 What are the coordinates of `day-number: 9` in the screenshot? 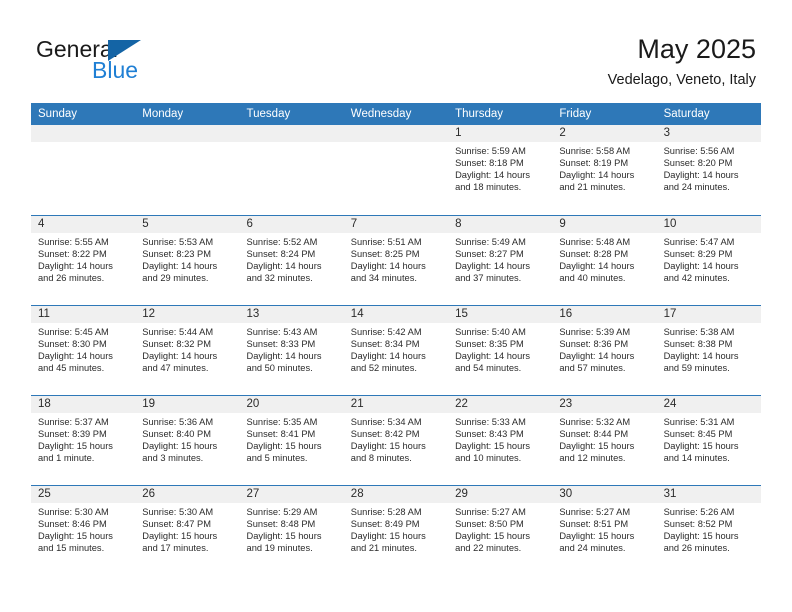 It's located at (604, 224).